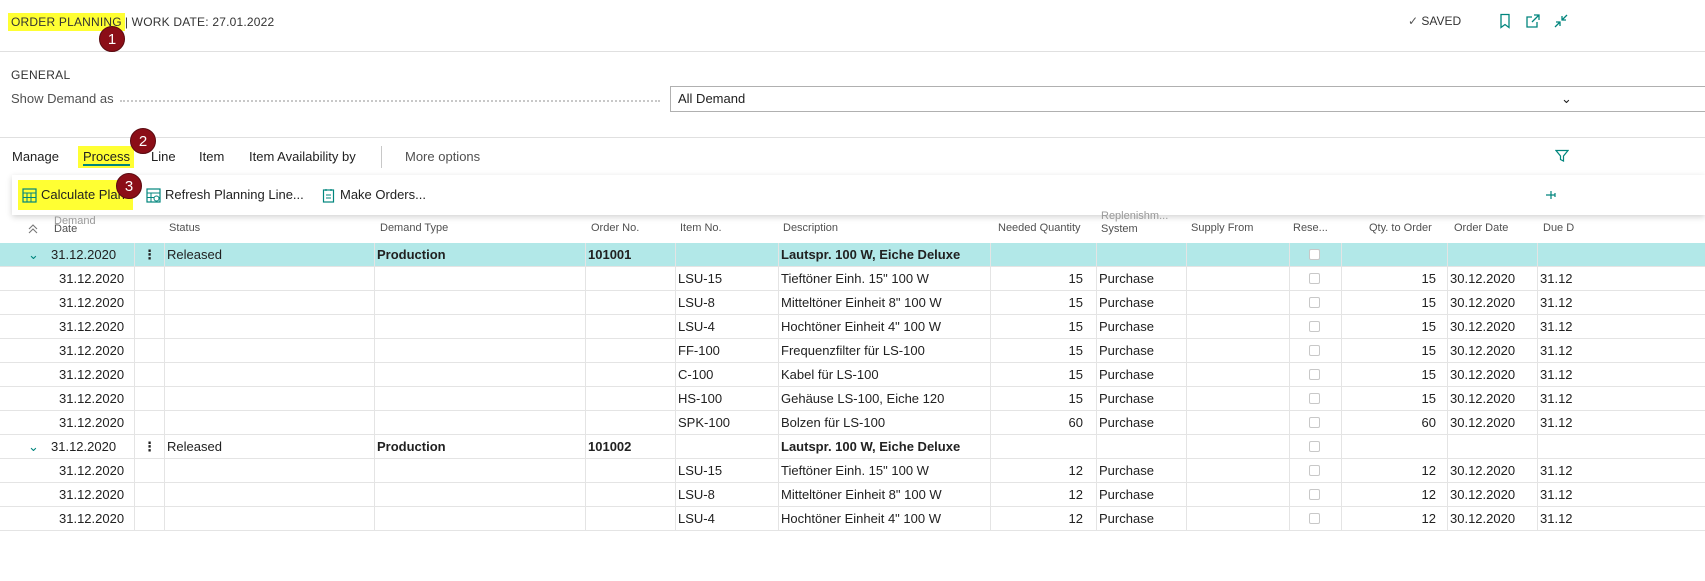 The height and width of the screenshot is (581, 1705). Describe the element at coordinates (1505, 21) in the screenshot. I see `bookmark-icon` at that location.